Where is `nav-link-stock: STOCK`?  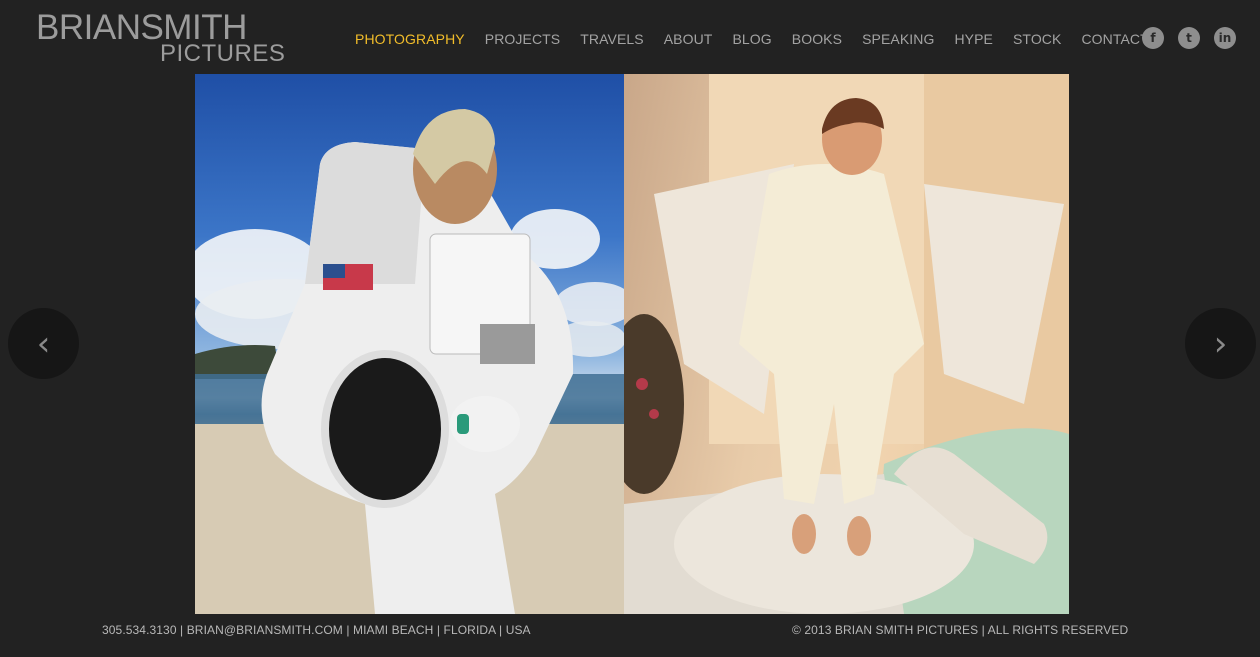 nav-link-stock: STOCK is located at coordinates (1037, 39).